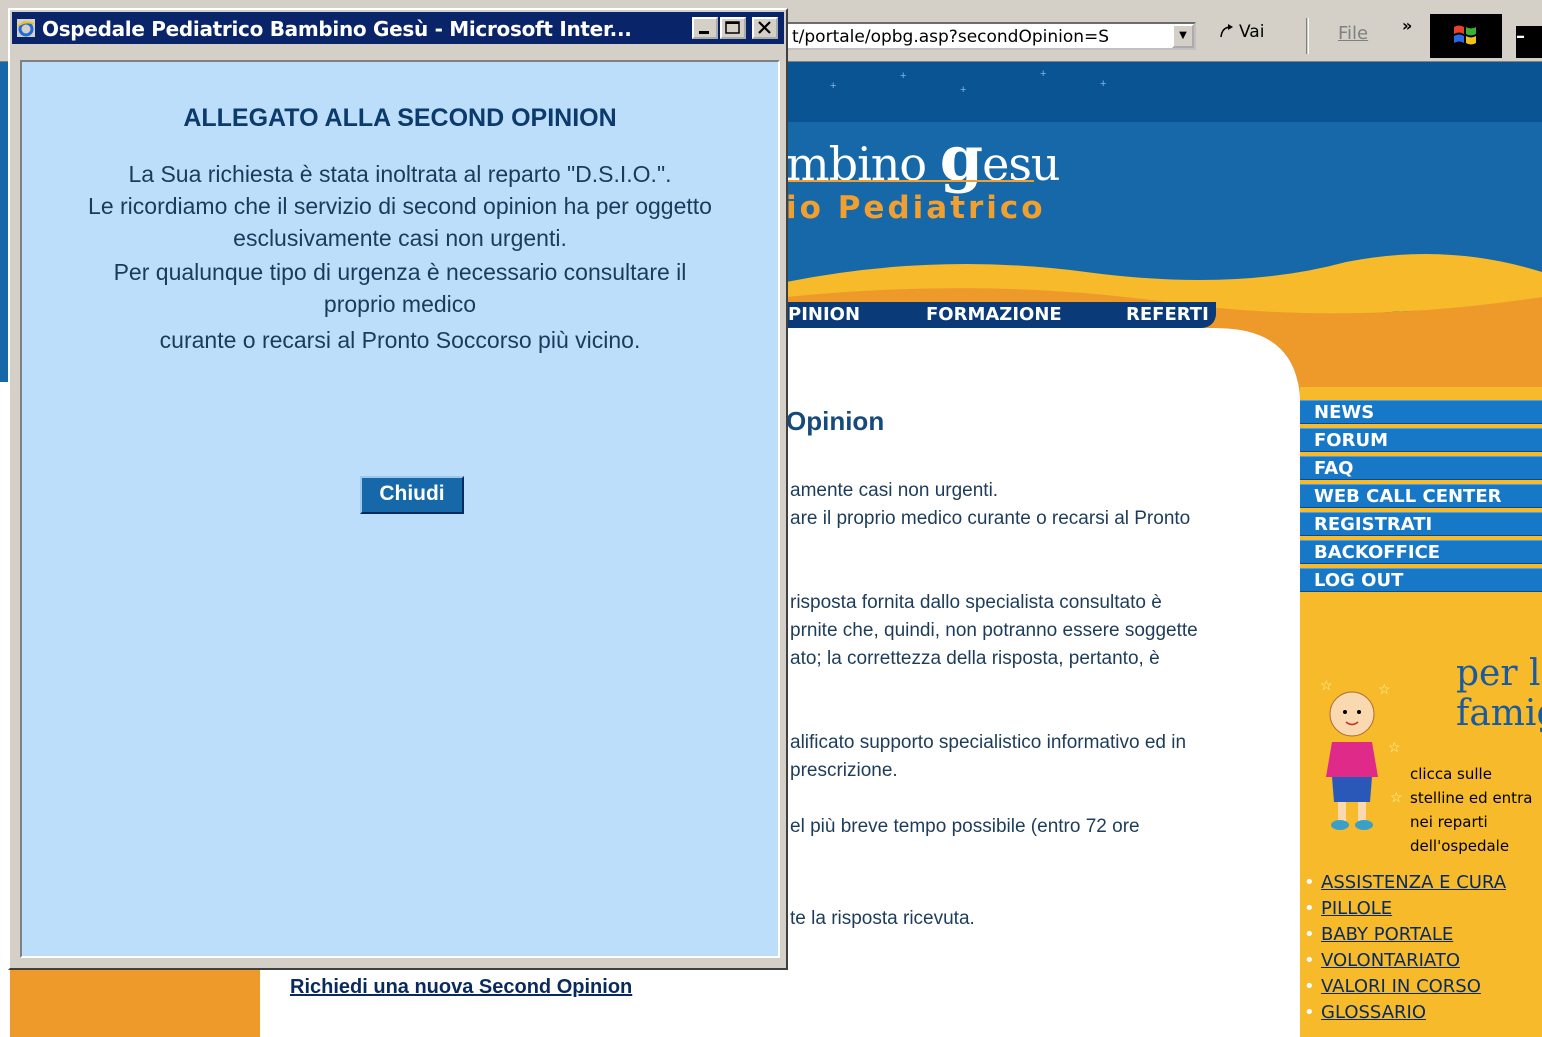  I want to click on nav-second-opinion: PINION, so click(824, 314).